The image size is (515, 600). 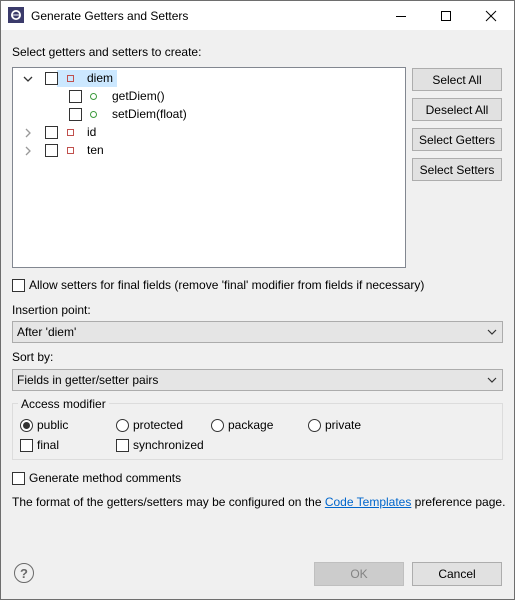 What do you see at coordinates (18, 285) in the screenshot?
I see `allow-setters-final-checkbox` at bounding box center [18, 285].